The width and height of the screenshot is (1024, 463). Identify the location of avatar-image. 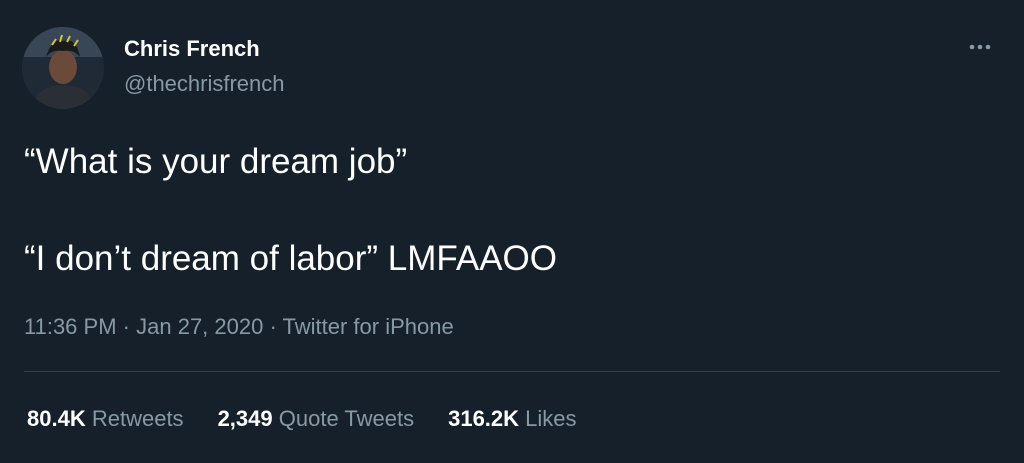
(63, 68).